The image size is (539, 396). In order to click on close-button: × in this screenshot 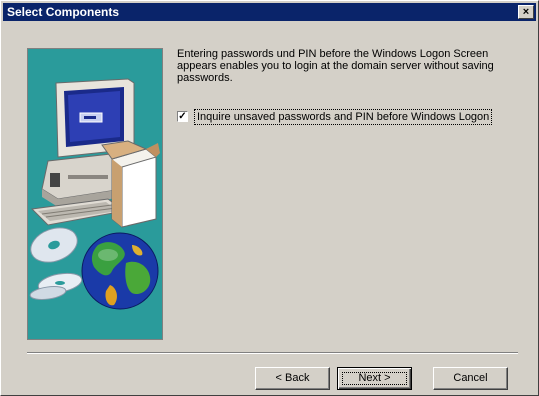, I will do `click(526, 12)`.